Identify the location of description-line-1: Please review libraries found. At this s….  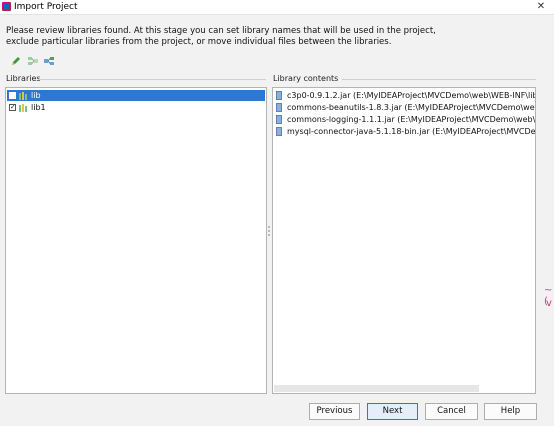
(221, 31).